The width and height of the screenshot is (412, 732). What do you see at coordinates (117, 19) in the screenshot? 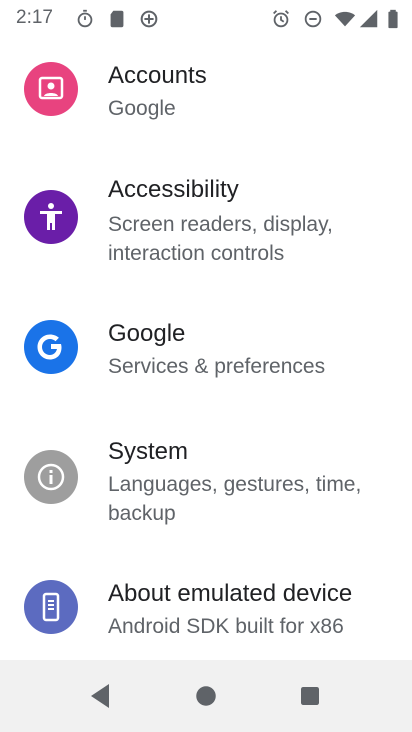
I see `sd-card-icon` at bounding box center [117, 19].